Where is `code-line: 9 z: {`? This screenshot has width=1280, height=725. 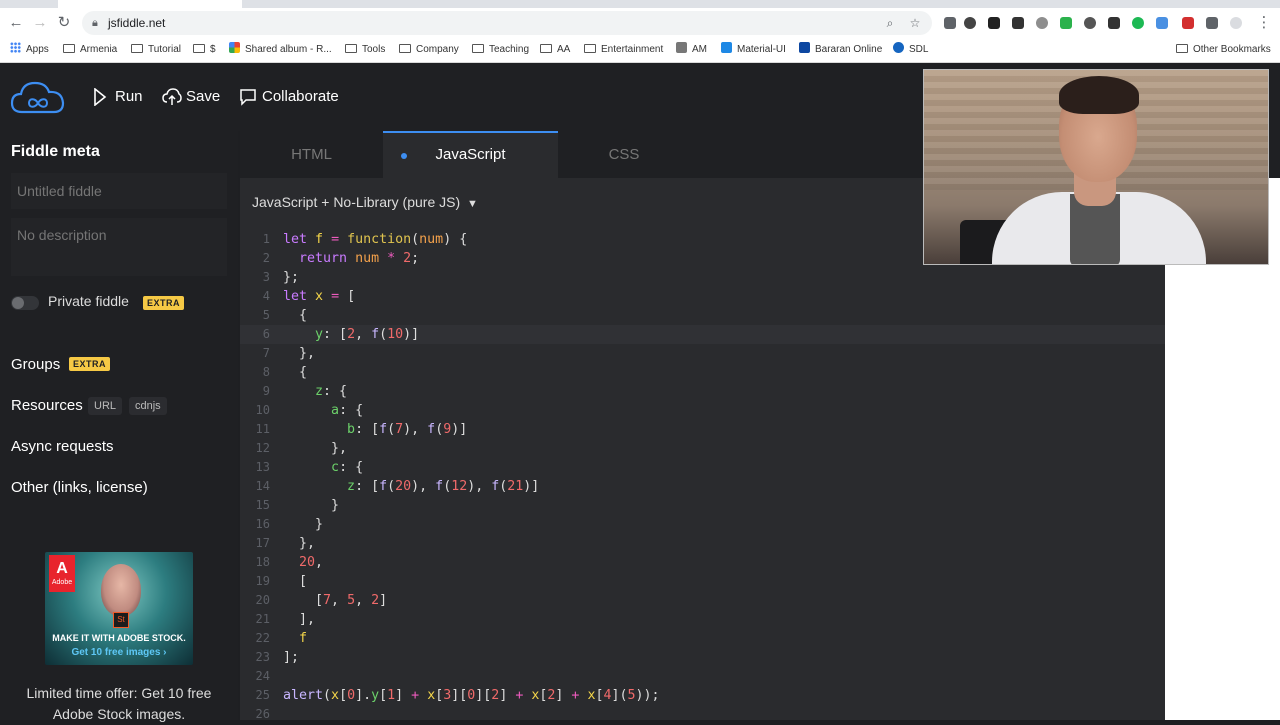
code-line: 9 z: { is located at coordinates (702, 391).